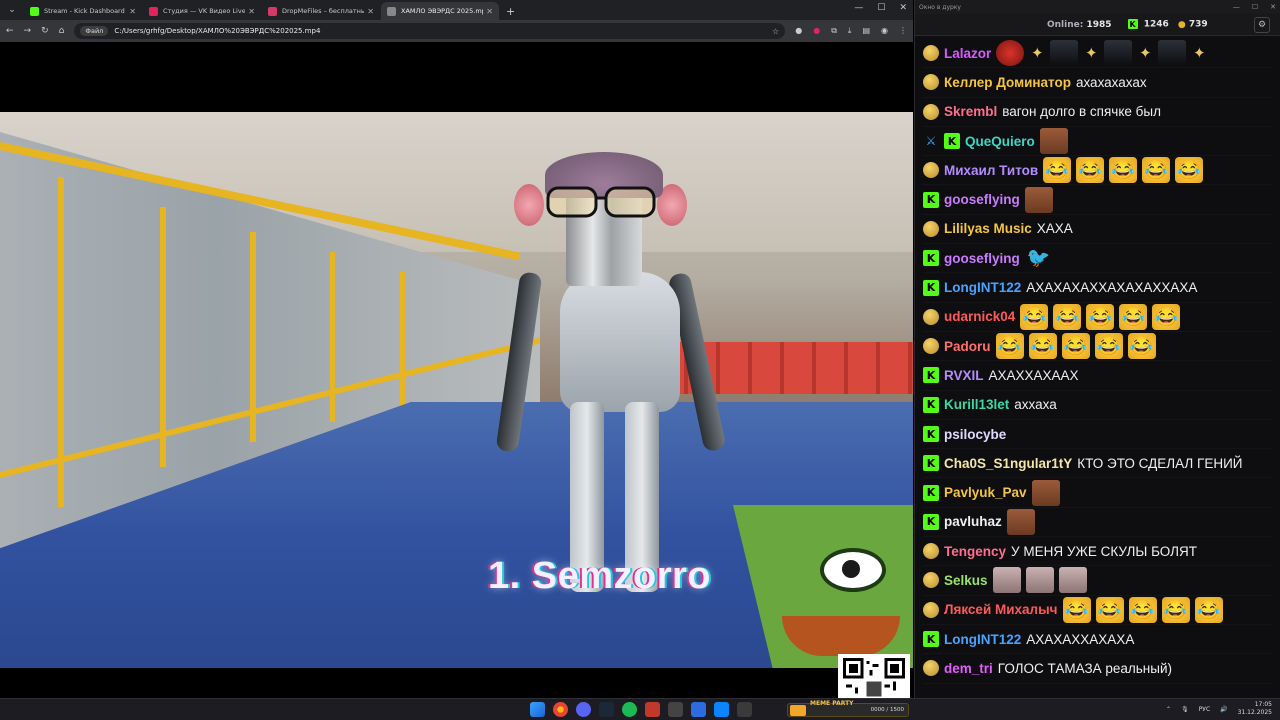 Image resolution: width=1280 pixels, height=720 pixels. What do you see at coordinates (744, 709) in the screenshot?
I see `app-dark-icon` at bounding box center [744, 709].